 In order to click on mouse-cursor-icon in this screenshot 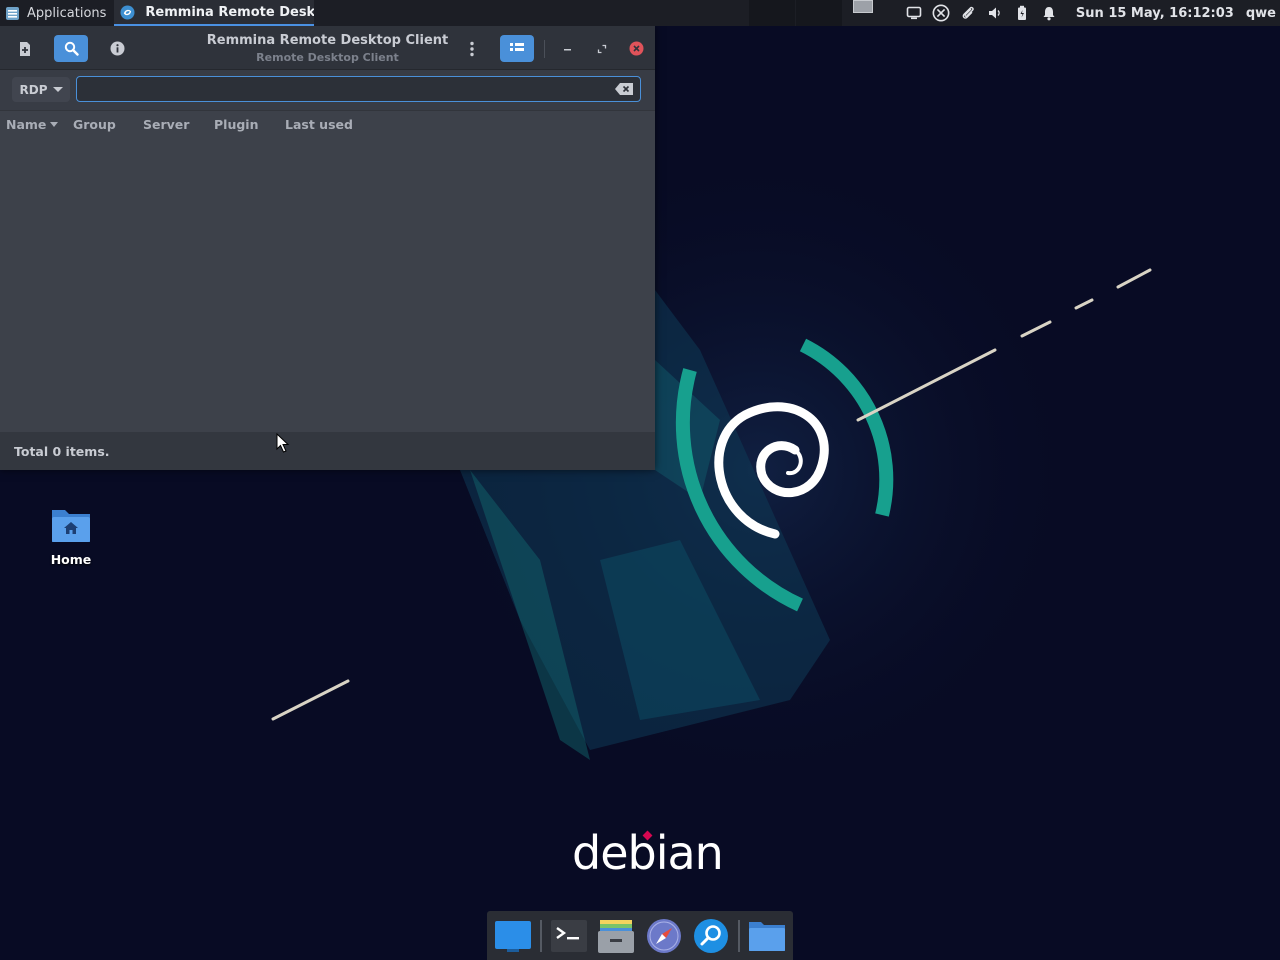, I will do `click(283, 443)`.